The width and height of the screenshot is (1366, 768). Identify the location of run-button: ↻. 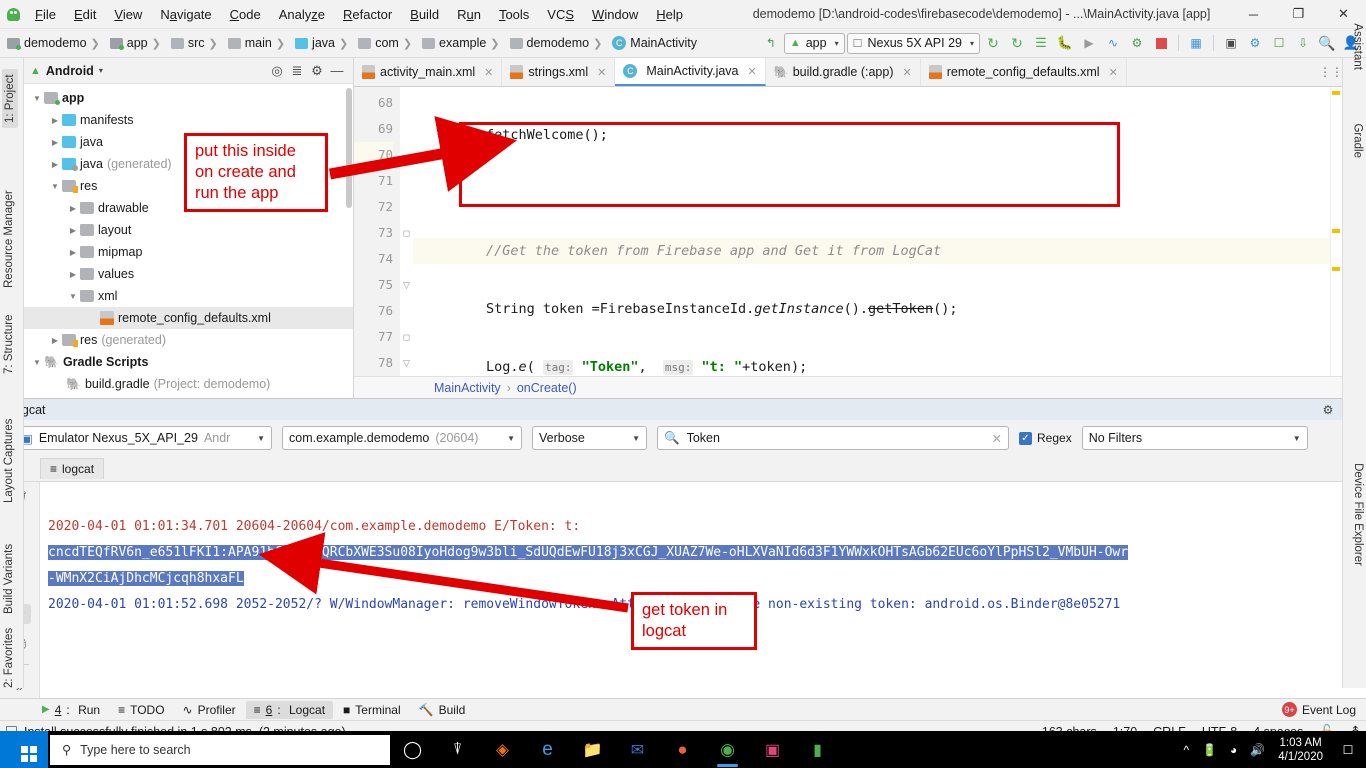
(993, 43).